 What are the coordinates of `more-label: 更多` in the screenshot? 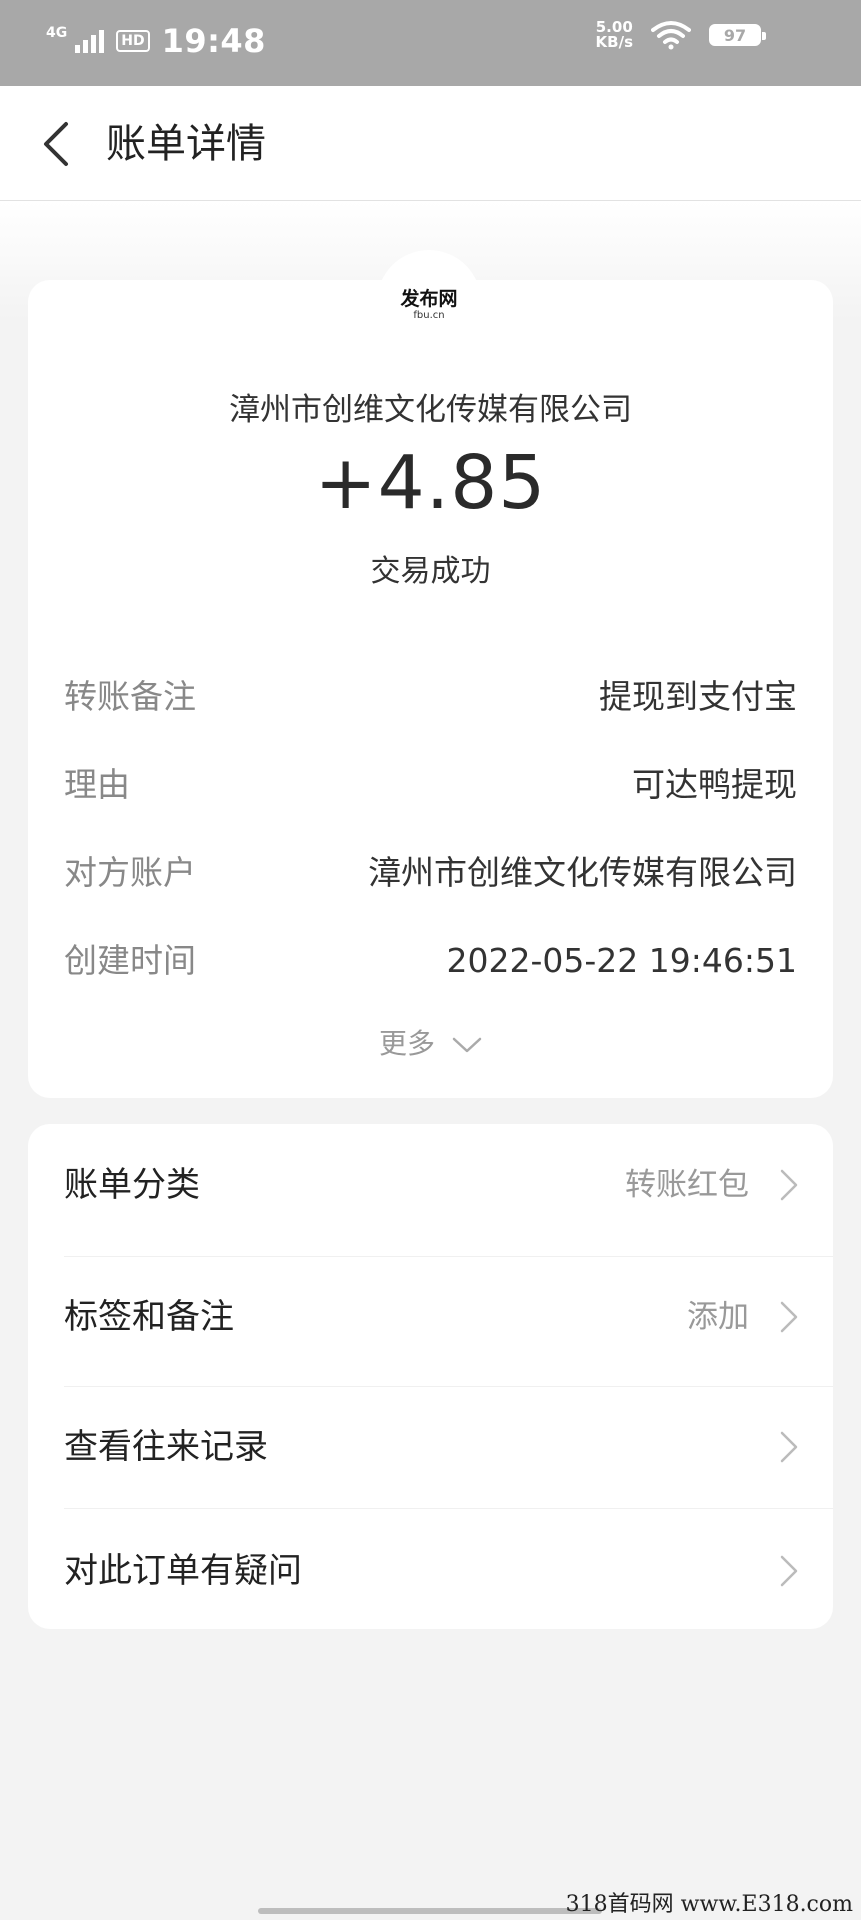 It's located at (407, 1043).